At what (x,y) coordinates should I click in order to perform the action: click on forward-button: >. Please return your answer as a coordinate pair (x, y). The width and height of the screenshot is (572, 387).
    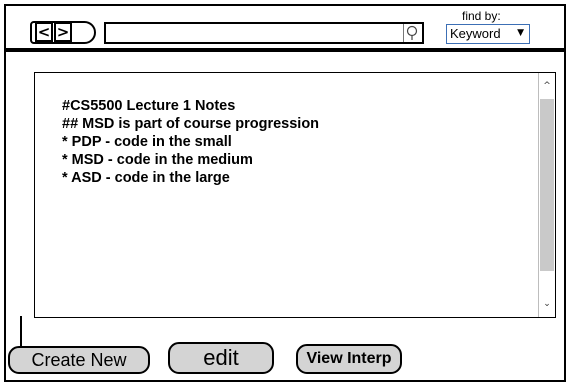
    Looking at the image, I should click on (63, 32).